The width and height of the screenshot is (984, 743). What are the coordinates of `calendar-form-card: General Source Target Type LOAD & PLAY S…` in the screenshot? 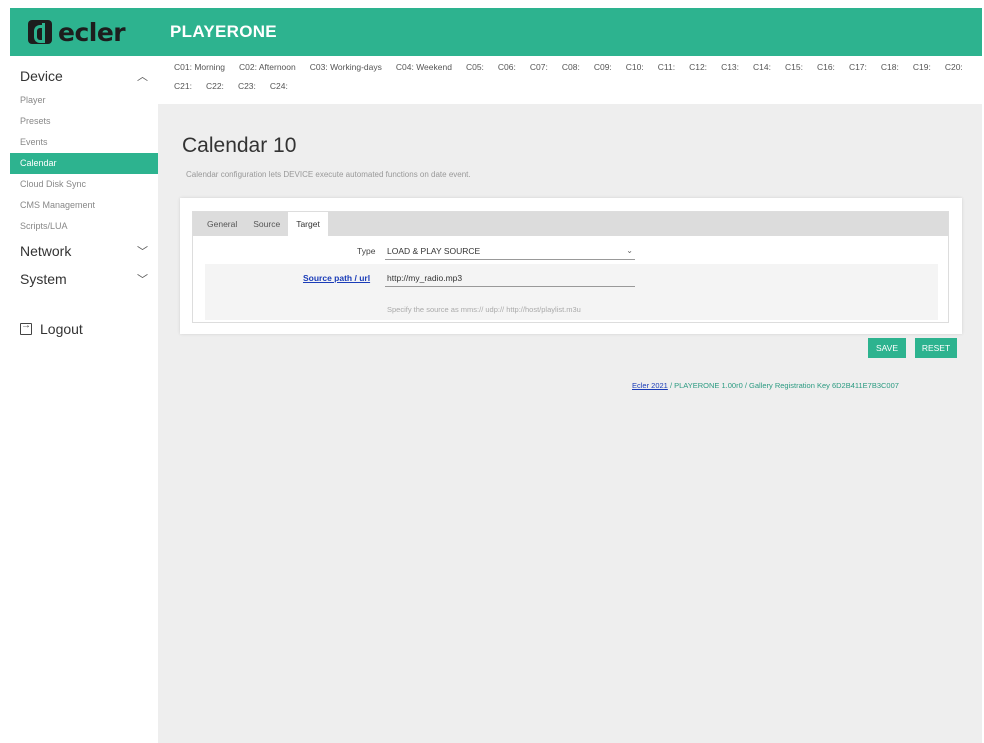 It's located at (571, 266).